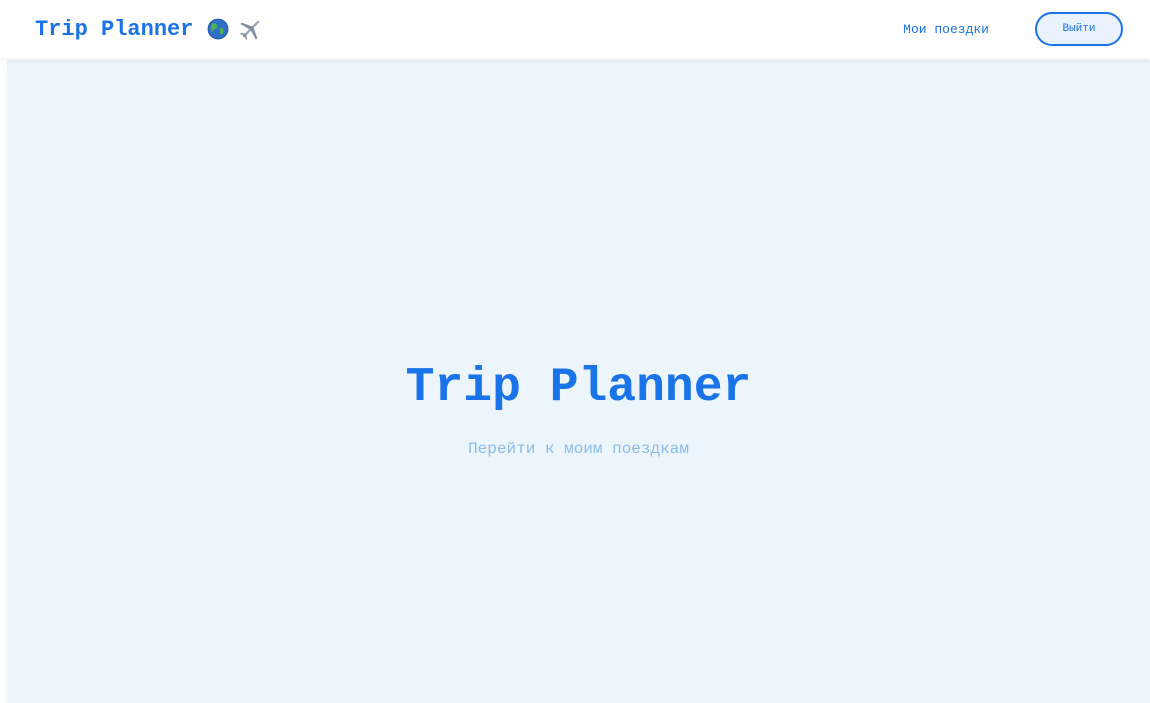 The width and height of the screenshot is (1150, 703). What do you see at coordinates (1013, 29) in the screenshot?
I see `nav-actions: Мои поездки Выйти` at bounding box center [1013, 29].